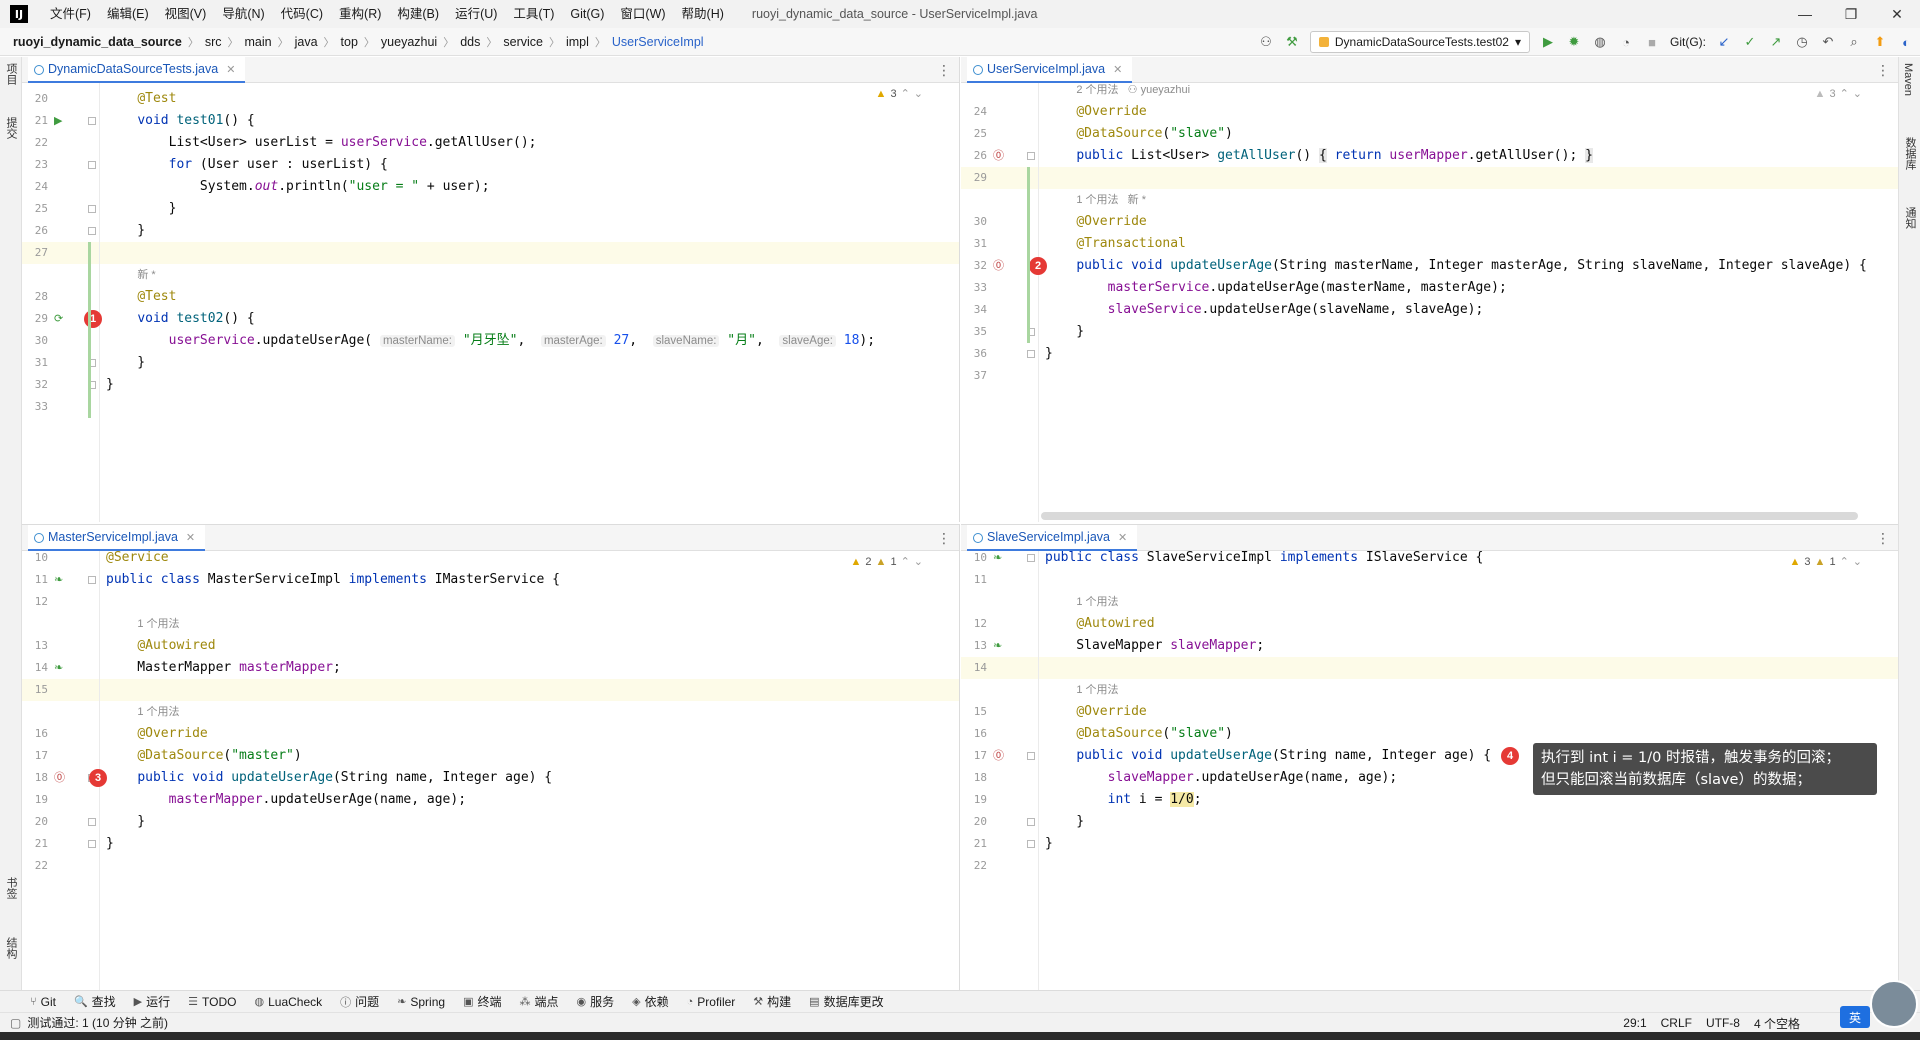 The height and width of the screenshot is (1040, 1920). I want to click on warning-count: 3, so click(1832, 94).